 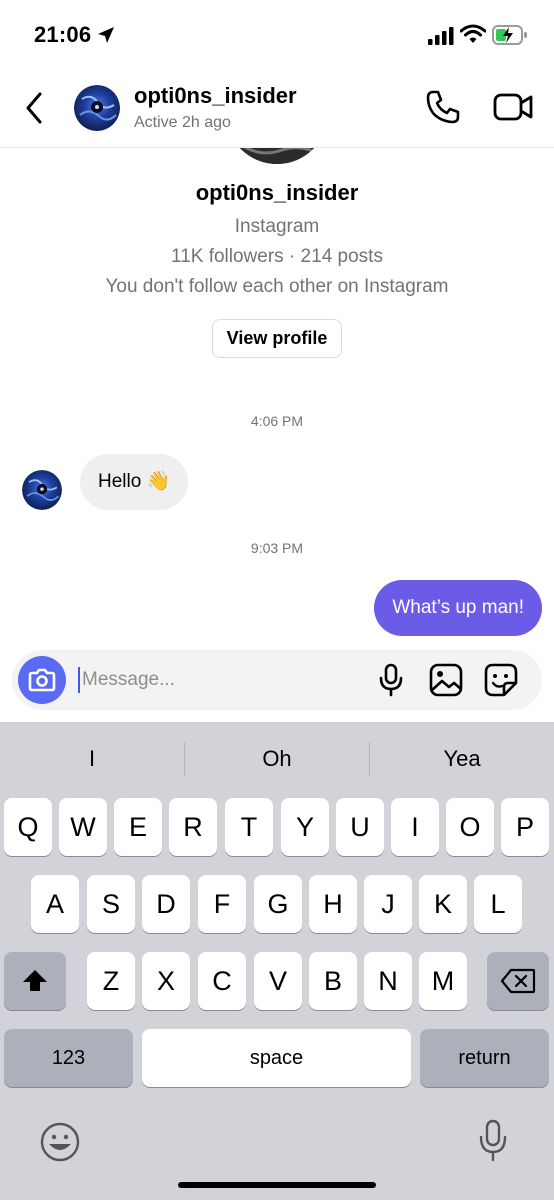 I want to click on outgoing-message-bubble: What’s up man!, so click(x=458, y=608).